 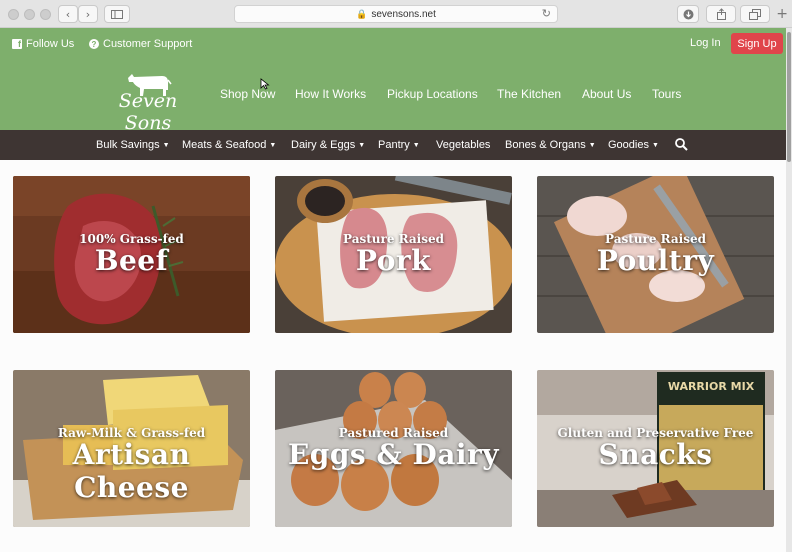 I want to click on login-link: Log In, so click(x=705, y=43).